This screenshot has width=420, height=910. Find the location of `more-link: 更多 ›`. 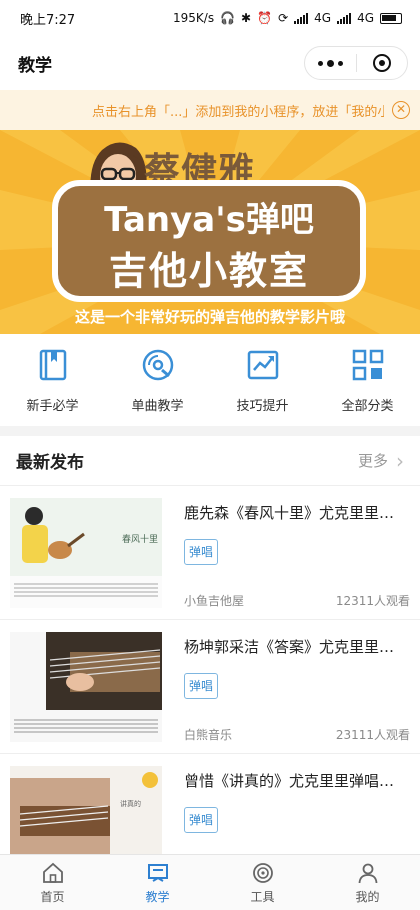

more-link: 更多 › is located at coordinates (381, 461).